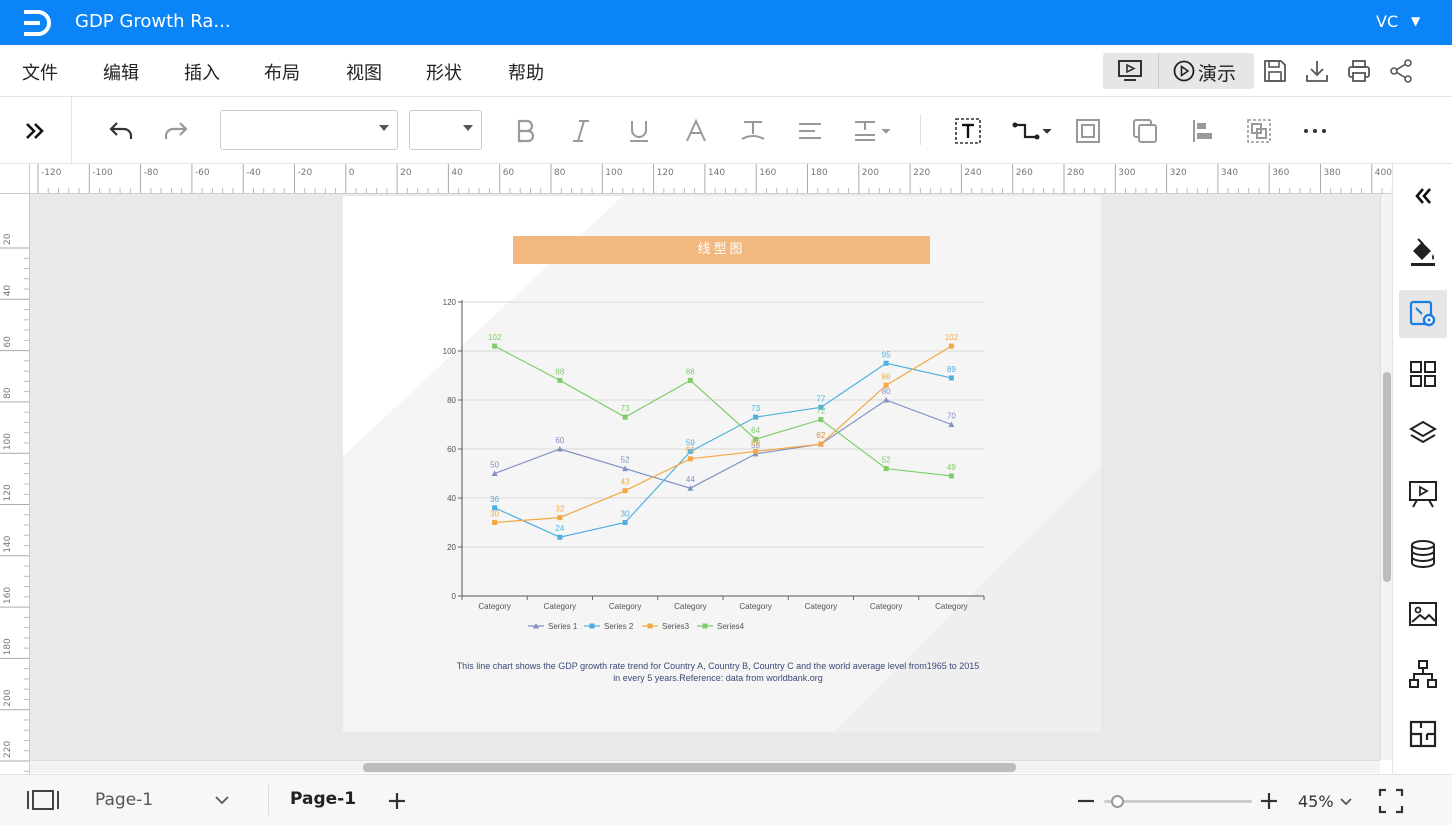 The width and height of the screenshot is (1452, 825). I want to click on text-box-icon, so click(968, 131).